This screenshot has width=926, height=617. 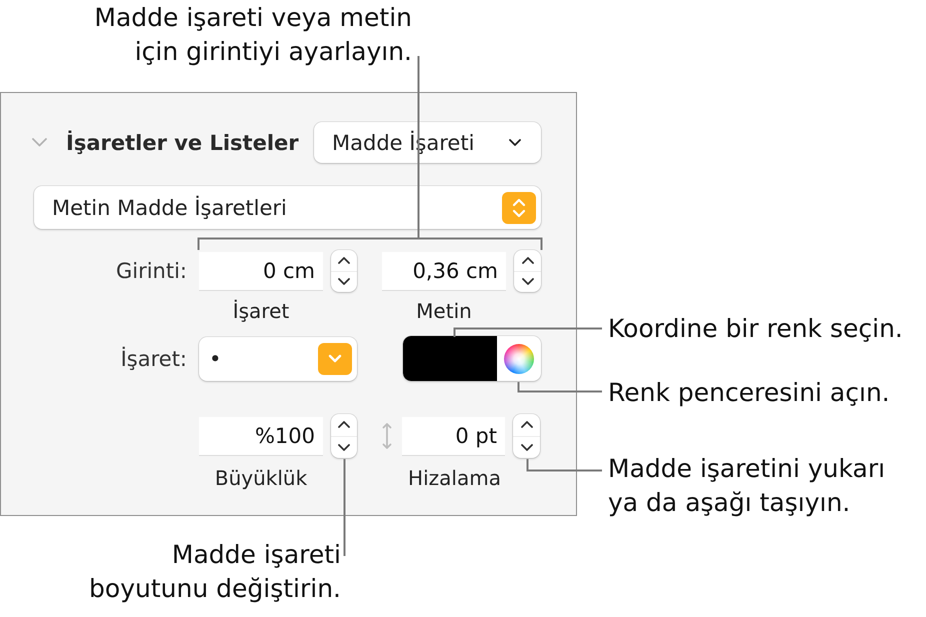 I want to click on indent-field: 0 cm, so click(x=261, y=271).